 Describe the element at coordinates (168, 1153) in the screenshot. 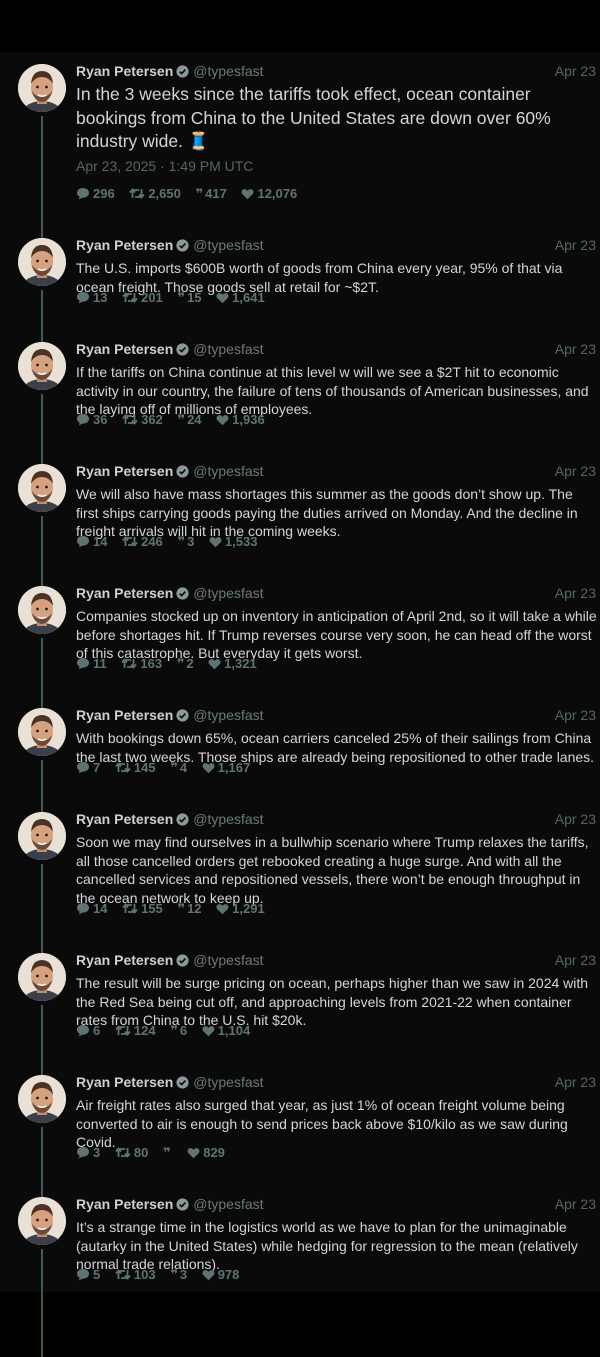

I see `quote-count: ❞` at that location.